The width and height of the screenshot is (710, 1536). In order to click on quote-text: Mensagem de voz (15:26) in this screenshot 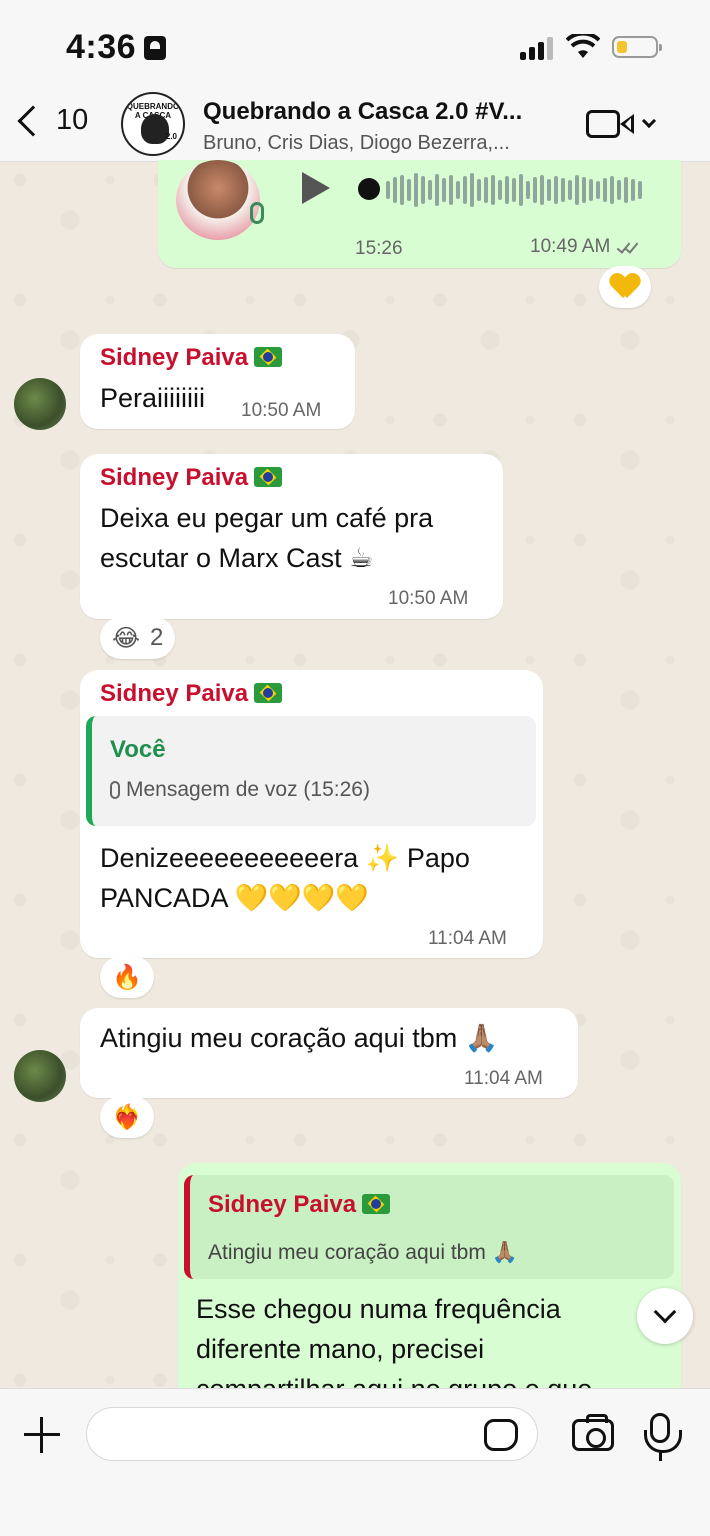, I will do `click(248, 789)`.